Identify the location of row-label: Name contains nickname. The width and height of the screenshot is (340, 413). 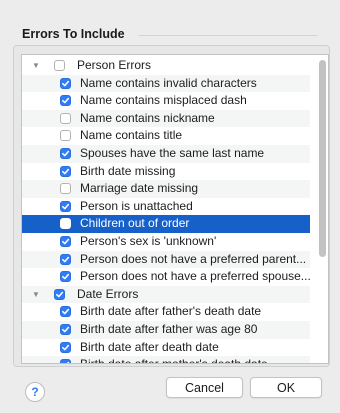
(147, 117).